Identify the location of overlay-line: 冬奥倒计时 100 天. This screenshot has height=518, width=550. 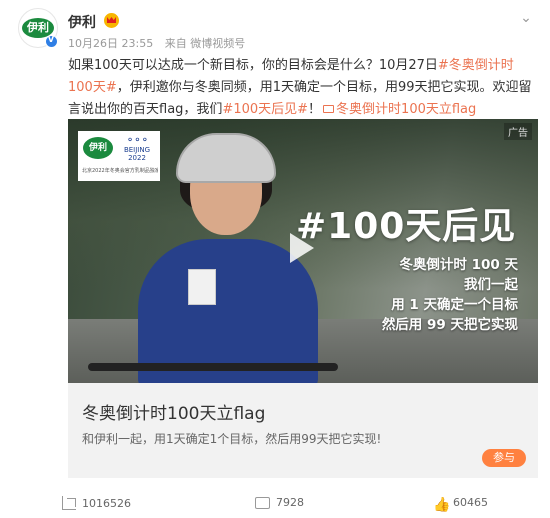
(458, 265).